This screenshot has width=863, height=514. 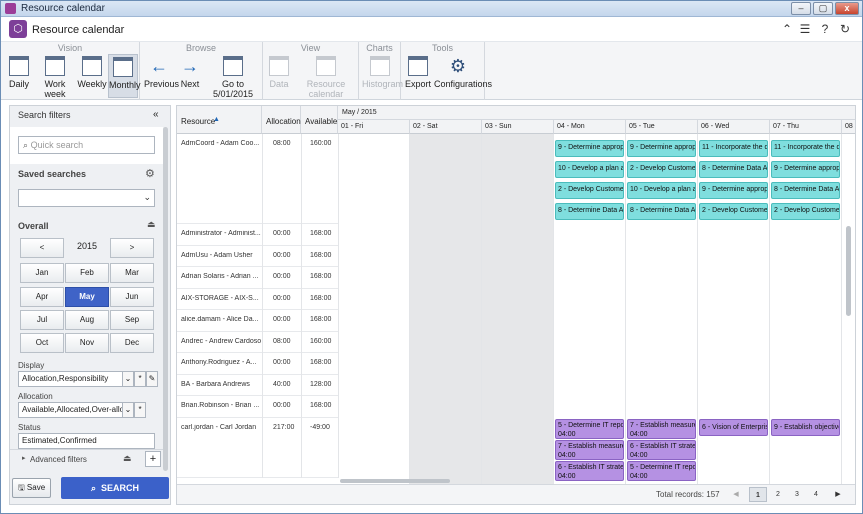 What do you see at coordinates (279, 84) in the screenshot?
I see `button-label: Data` at bounding box center [279, 84].